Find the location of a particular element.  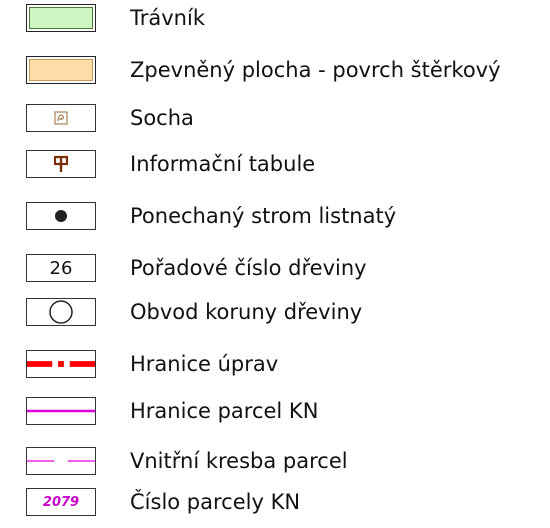

parcel-inner-swatch is located at coordinates (61, 461).